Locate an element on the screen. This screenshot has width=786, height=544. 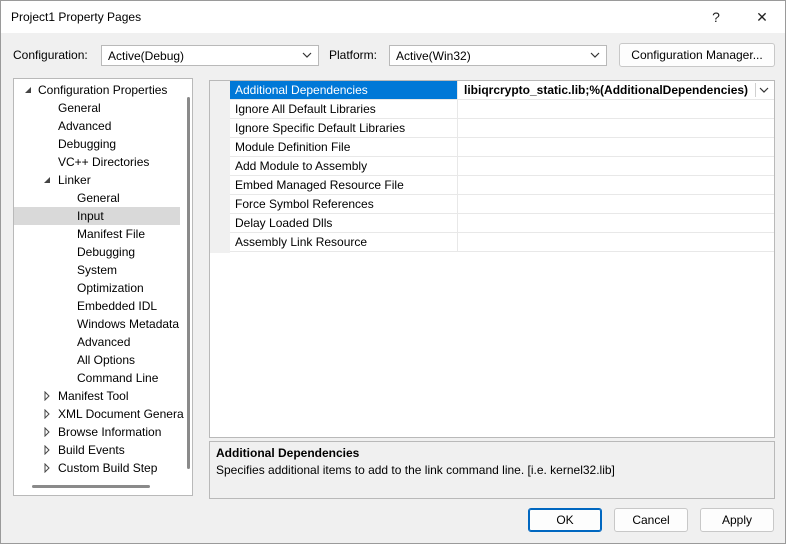
tree-item-label: VC++ Directories is located at coordinates (104, 162).